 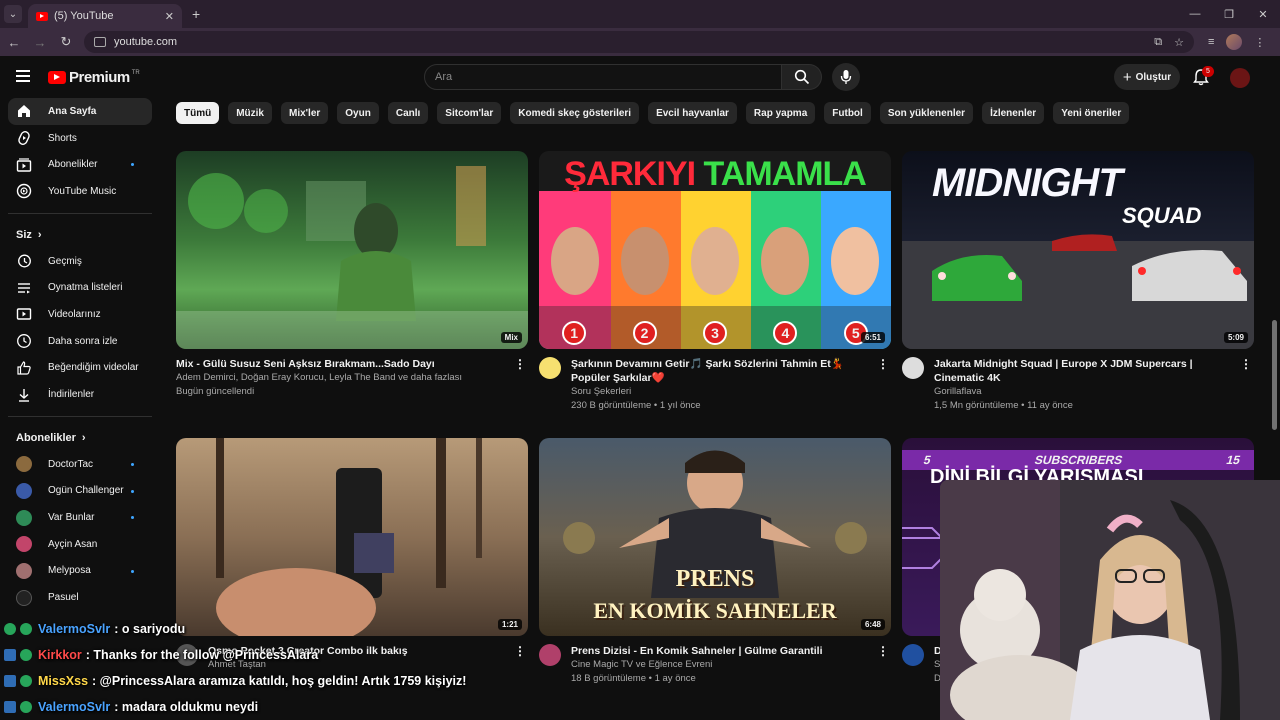 What do you see at coordinates (145, 42) in the screenshot?
I see `url-text: youtube.com` at bounding box center [145, 42].